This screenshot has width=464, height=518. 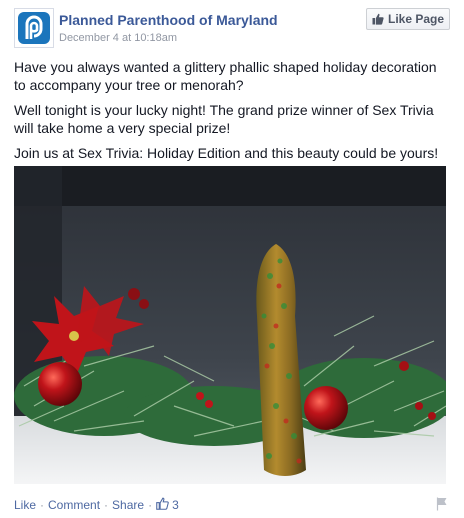 What do you see at coordinates (232, 505) in the screenshot?
I see `post-actions: Like · Comment · Share · 3` at bounding box center [232, 505].